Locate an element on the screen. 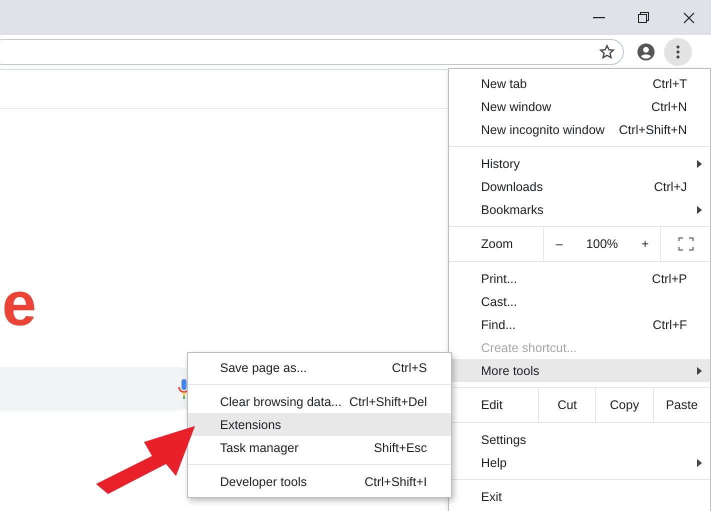 This screenshot has width=711, height=511. menu-item: Task manager Shift+Esc is located at coordinates (319, 447).